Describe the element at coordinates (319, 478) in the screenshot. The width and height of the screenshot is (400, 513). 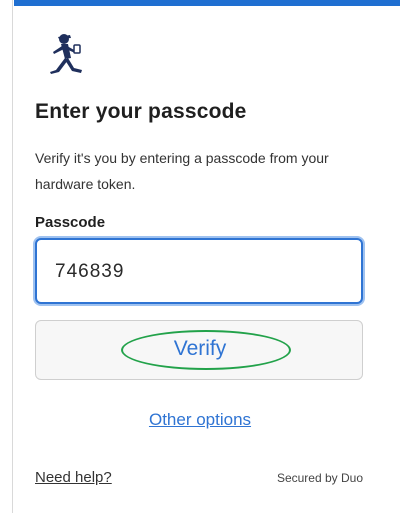
I see `secured-by-text: Secured by Duo` at that location.